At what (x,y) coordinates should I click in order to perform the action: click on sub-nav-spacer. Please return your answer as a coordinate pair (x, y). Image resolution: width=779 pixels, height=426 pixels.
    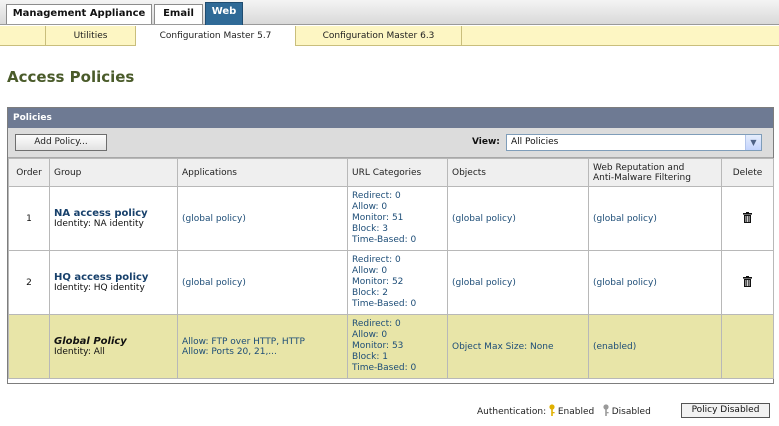
    Looking at the image, I should click on (23, 36).